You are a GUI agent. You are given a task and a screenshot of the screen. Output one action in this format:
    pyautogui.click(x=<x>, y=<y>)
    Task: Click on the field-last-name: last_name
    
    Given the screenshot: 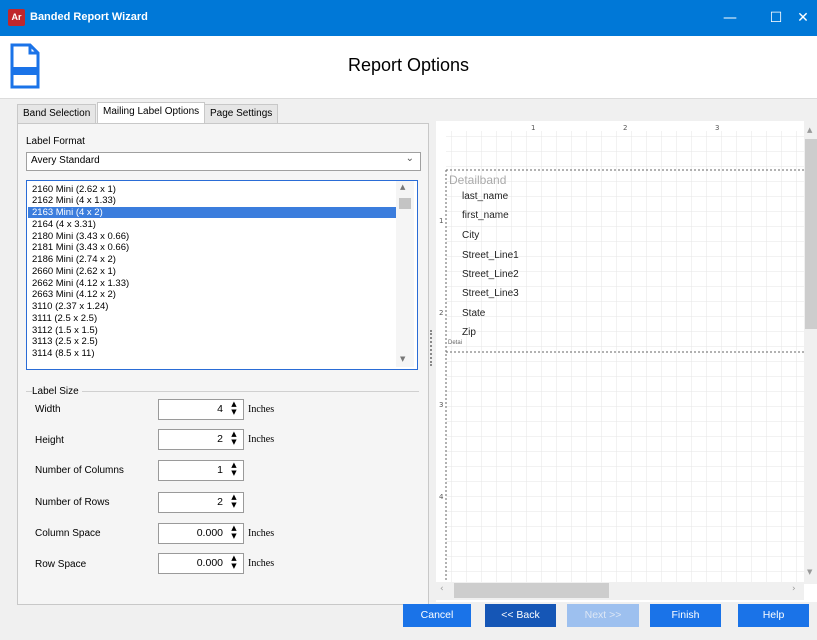 What is the action you would take?
    pyautogui.click(x=485, y=196)
    